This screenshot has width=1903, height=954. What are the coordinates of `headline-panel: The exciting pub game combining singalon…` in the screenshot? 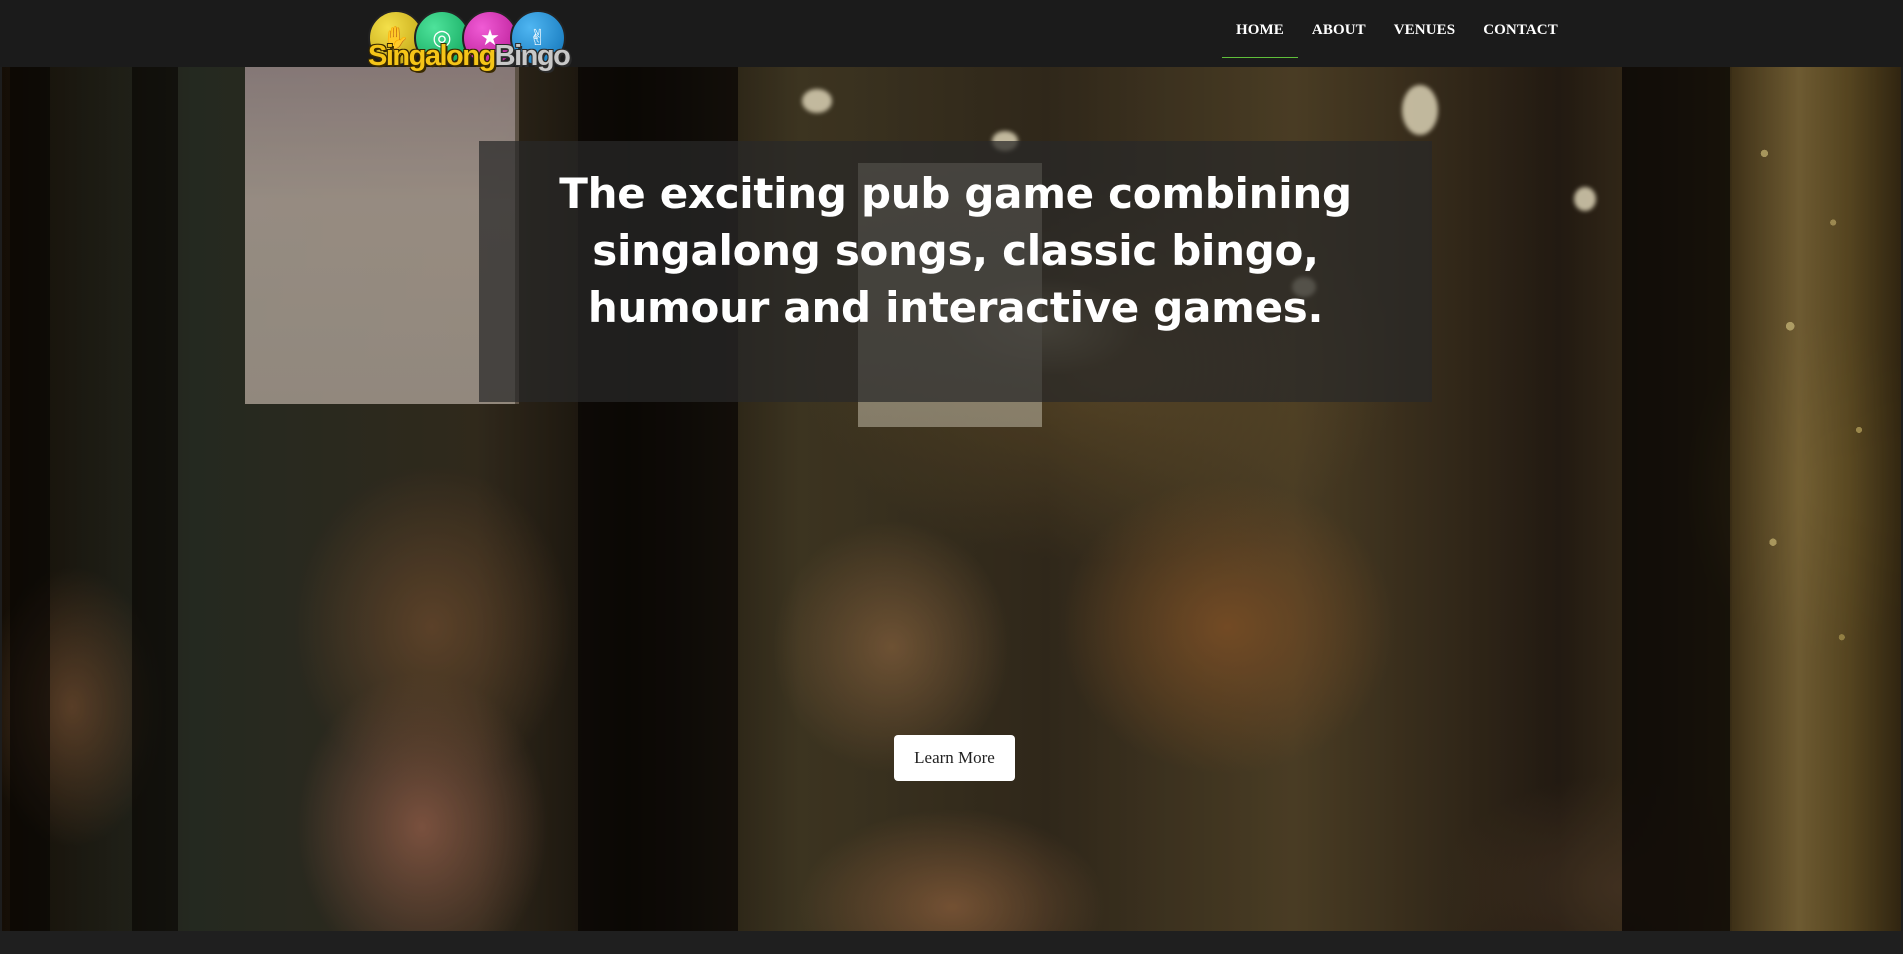 It's located at (955, 271).